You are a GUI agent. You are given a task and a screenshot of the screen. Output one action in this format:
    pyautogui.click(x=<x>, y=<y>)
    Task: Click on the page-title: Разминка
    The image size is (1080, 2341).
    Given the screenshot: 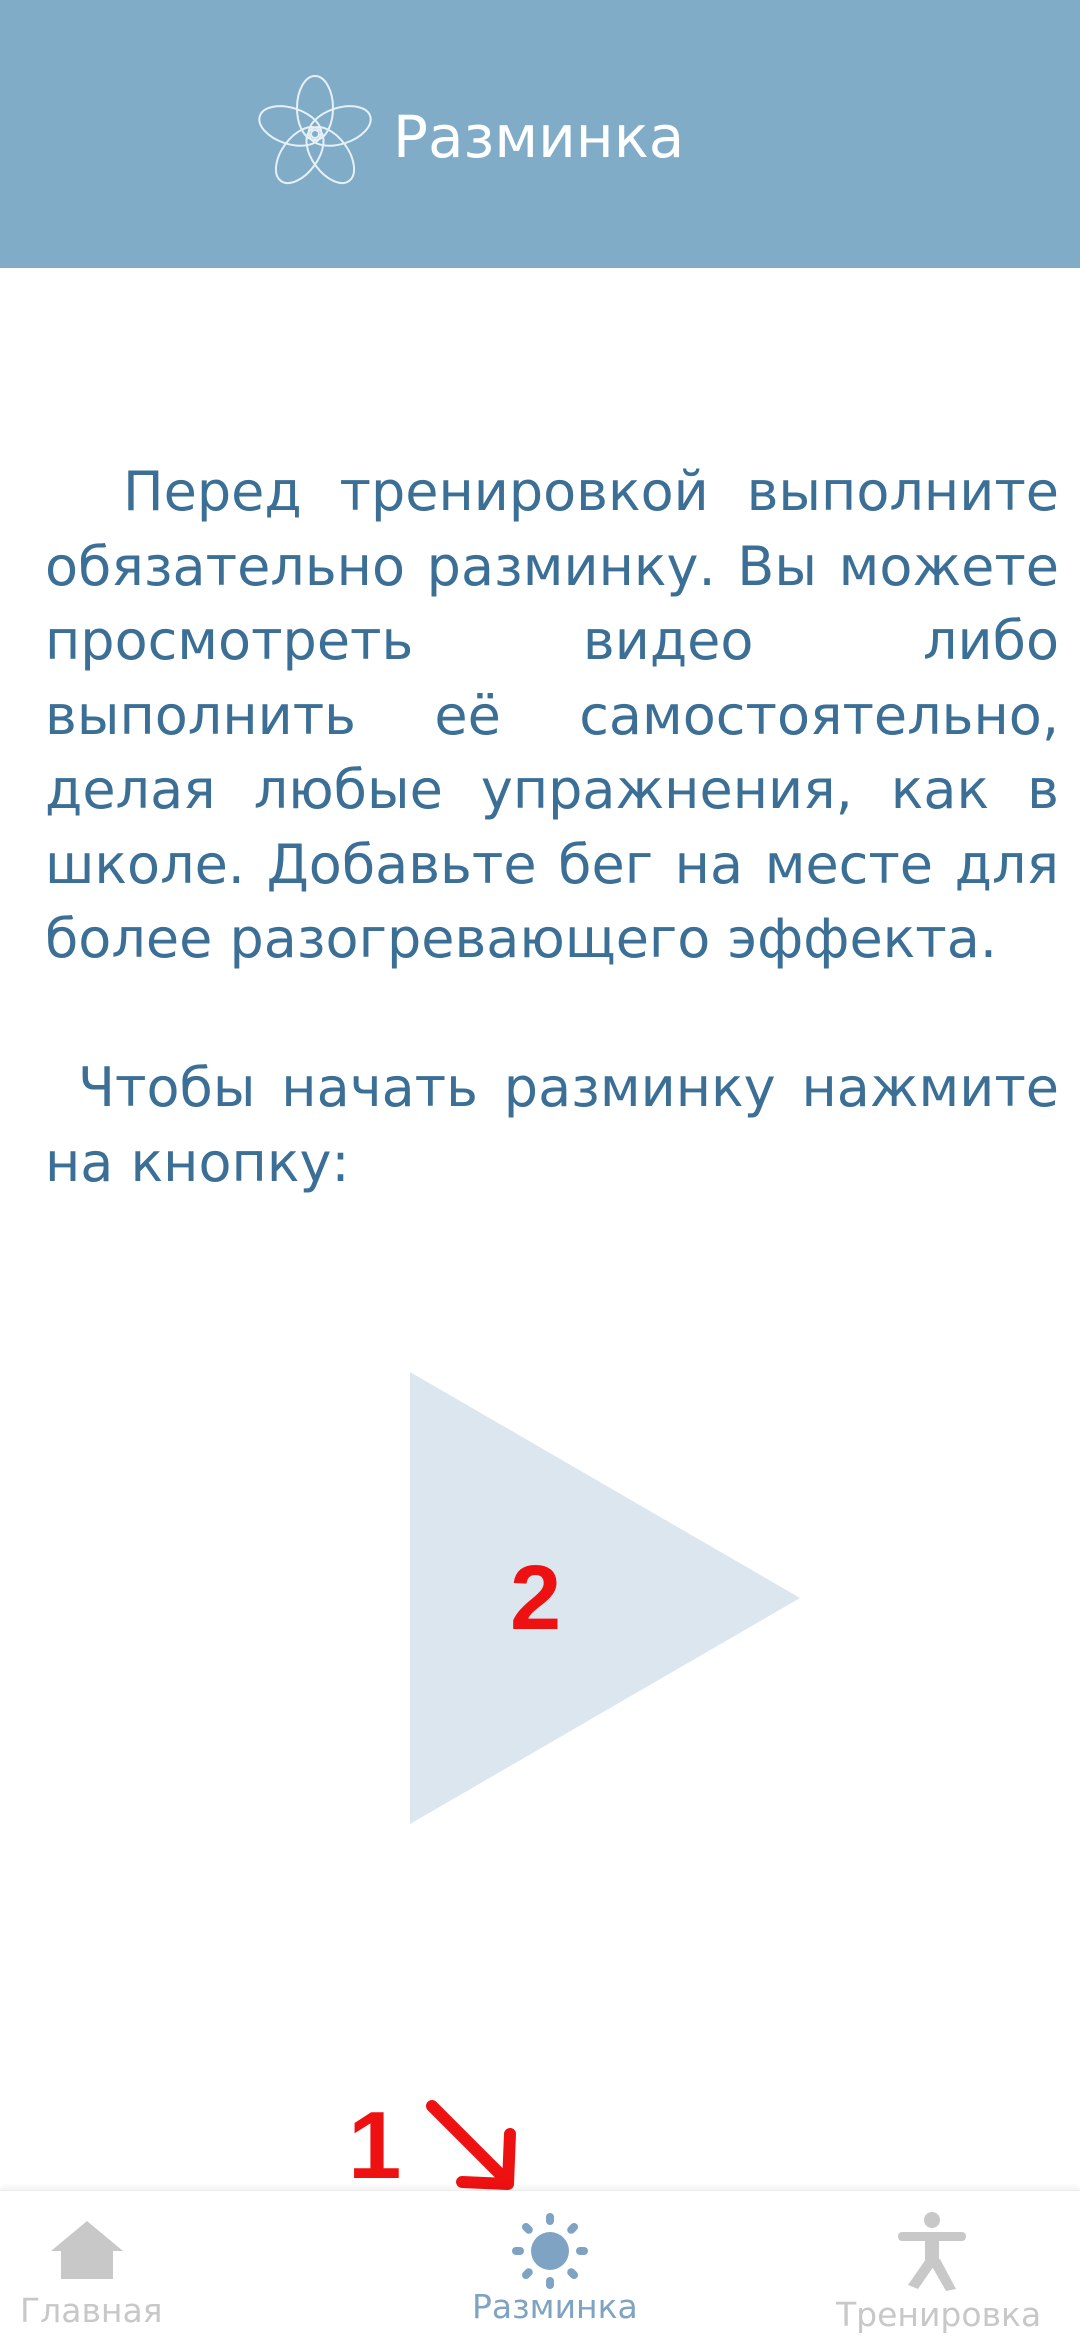 What is the action you would take?
    pyautogui.click(x=539, y=137)
    